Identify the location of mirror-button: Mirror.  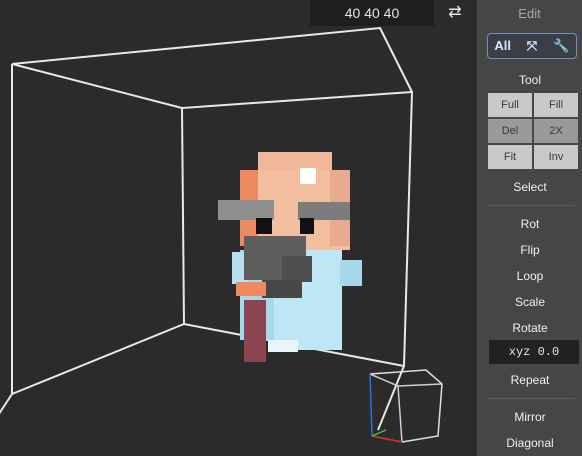
(529, 417).